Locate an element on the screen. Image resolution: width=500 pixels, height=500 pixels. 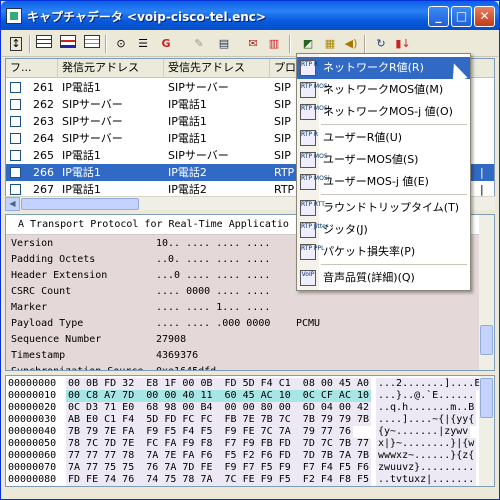
close-button: ✕ is located at coordinates (484, 16).